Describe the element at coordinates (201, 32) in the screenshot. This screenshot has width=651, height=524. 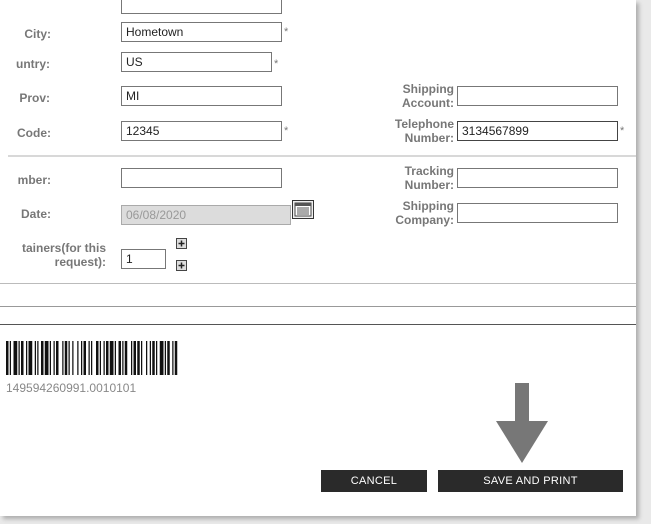
I see `city-field: Hometown` at that location.